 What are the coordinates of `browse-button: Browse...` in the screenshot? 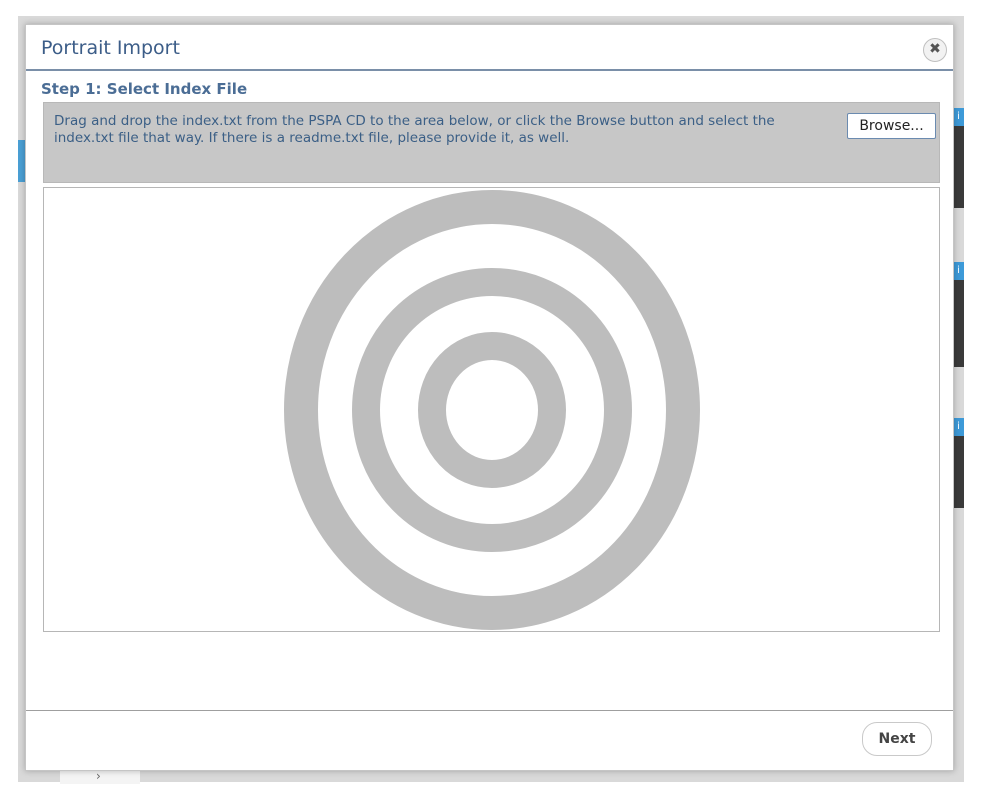 It's located at (891, 126).